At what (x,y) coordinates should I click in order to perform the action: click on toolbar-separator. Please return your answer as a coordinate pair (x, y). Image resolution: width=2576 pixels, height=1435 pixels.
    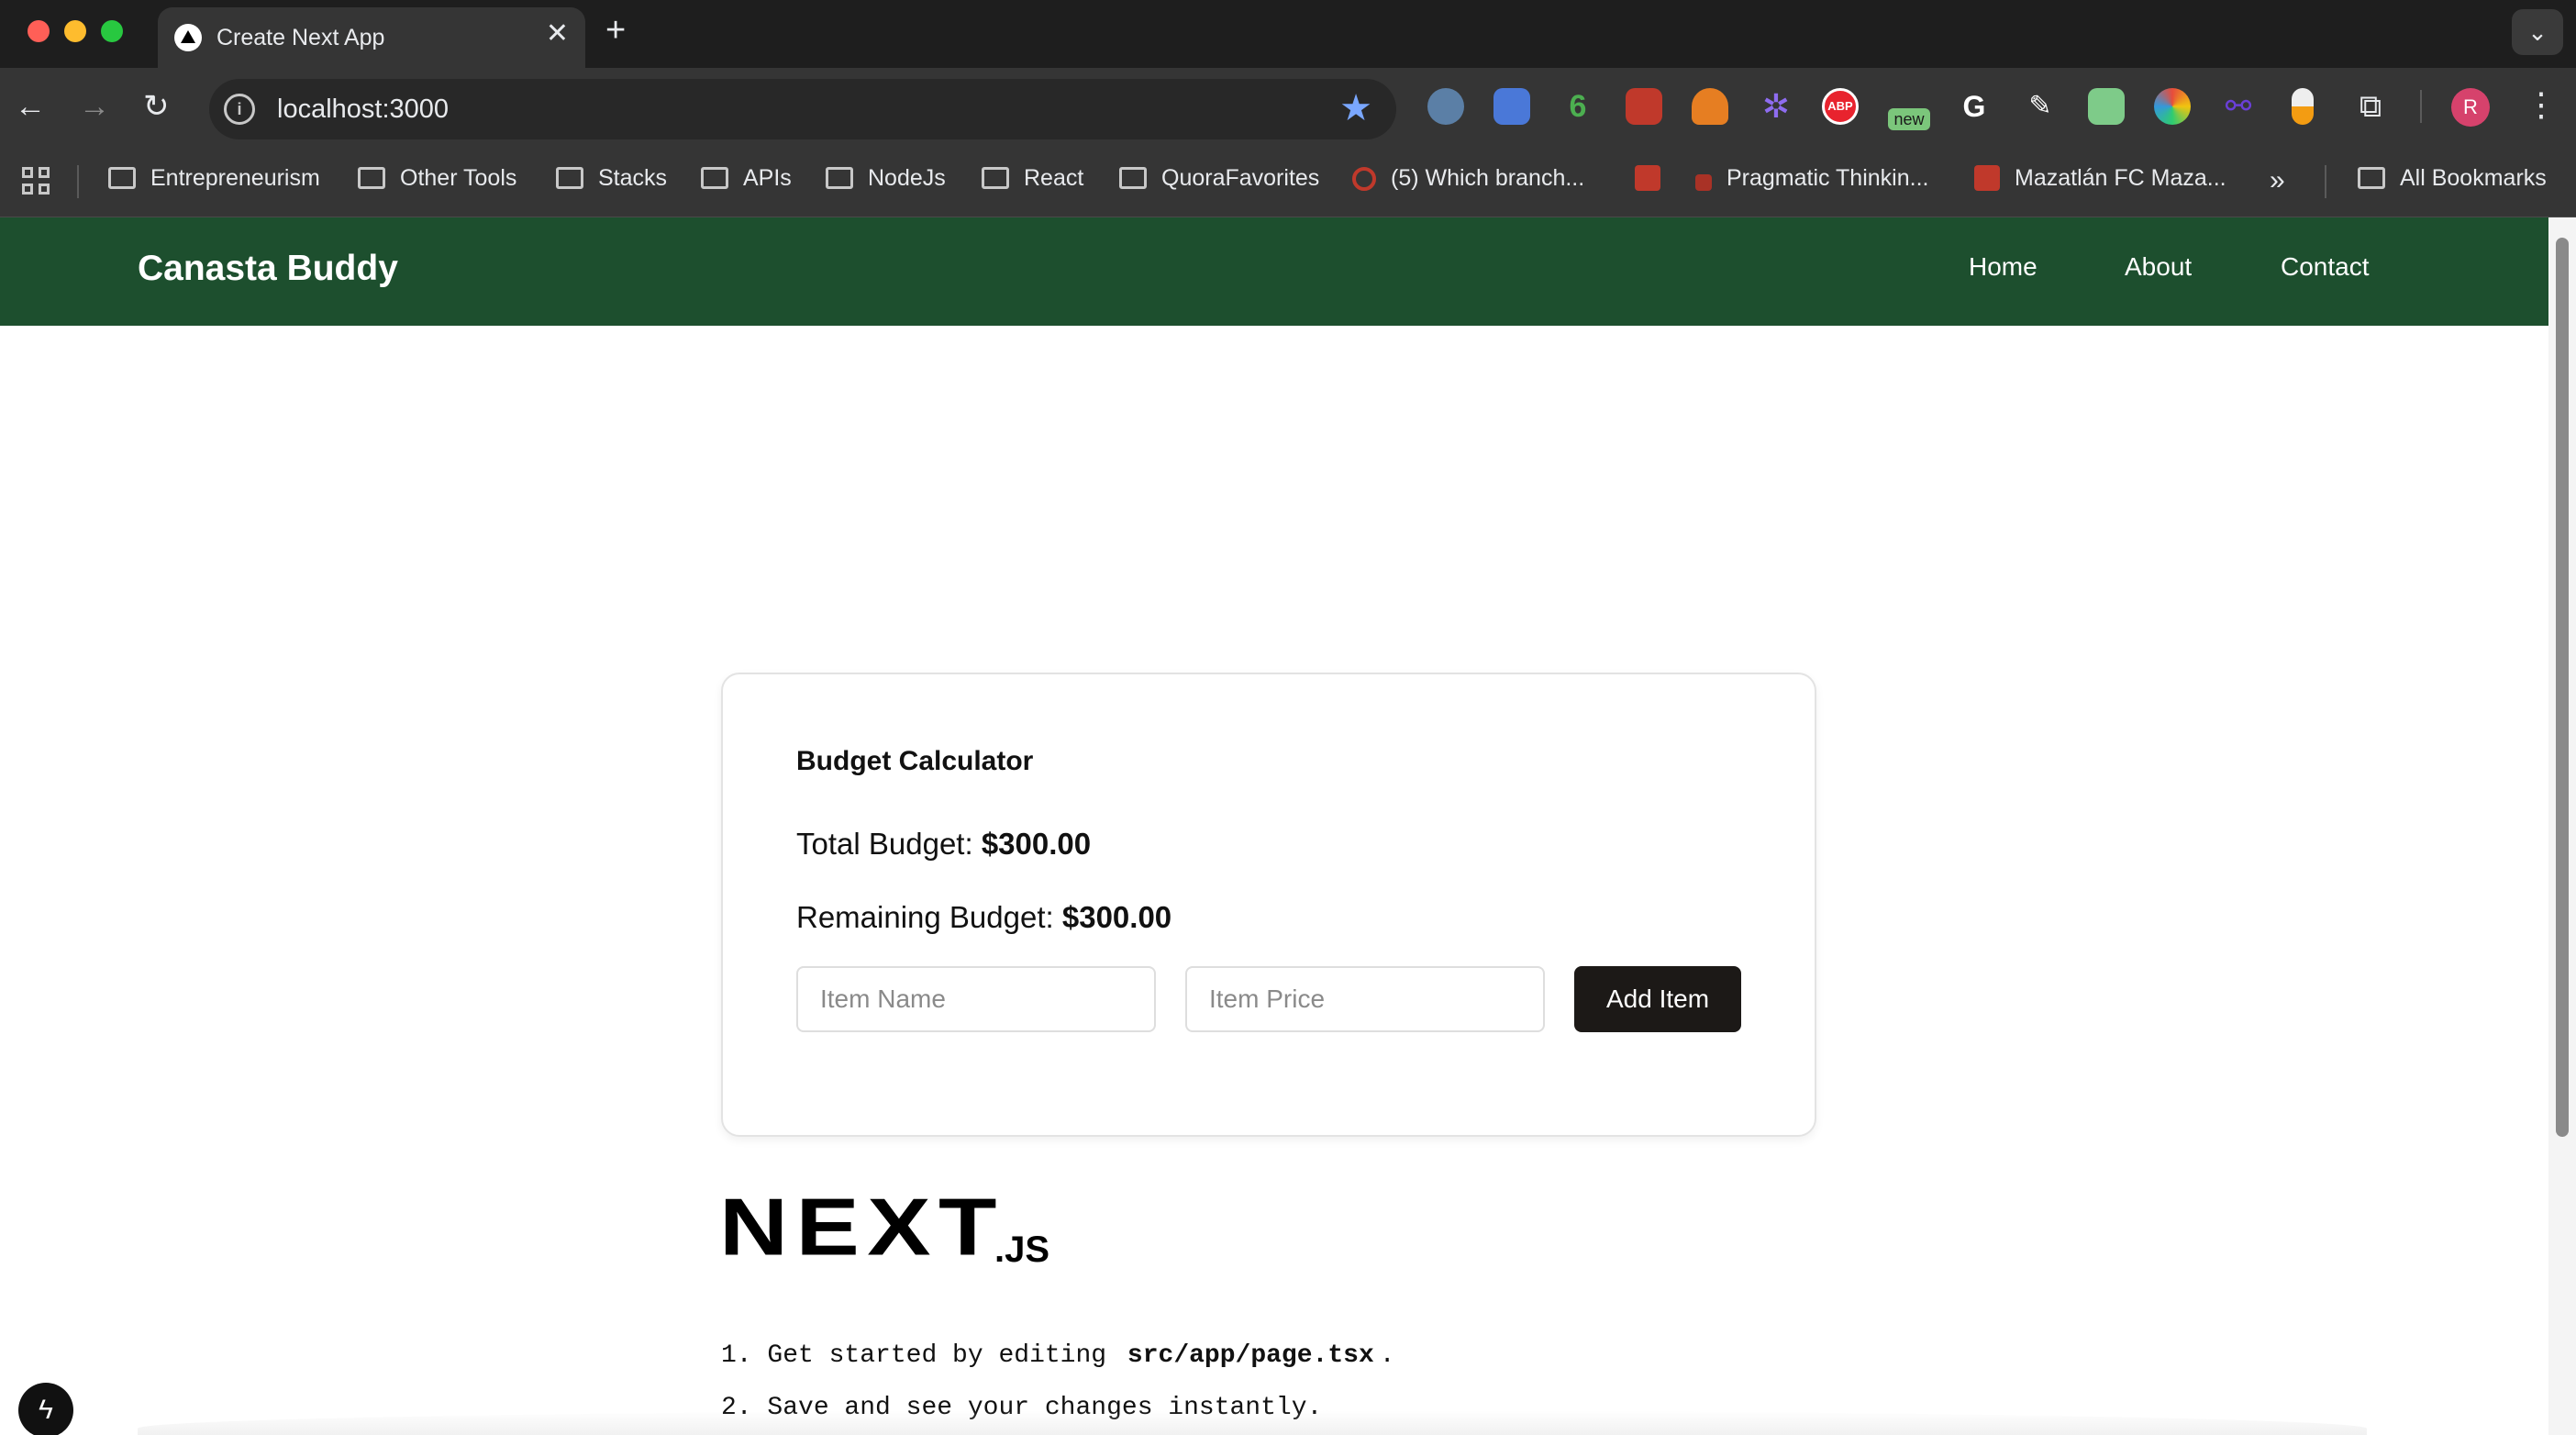
    Looking at the image, I should click on (2421, 106).